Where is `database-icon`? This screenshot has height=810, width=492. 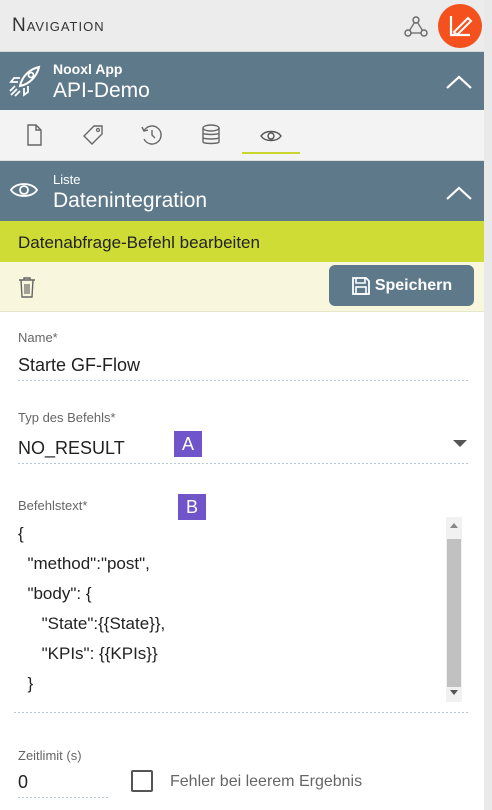 database-icon is located at coordinates (211, 135).